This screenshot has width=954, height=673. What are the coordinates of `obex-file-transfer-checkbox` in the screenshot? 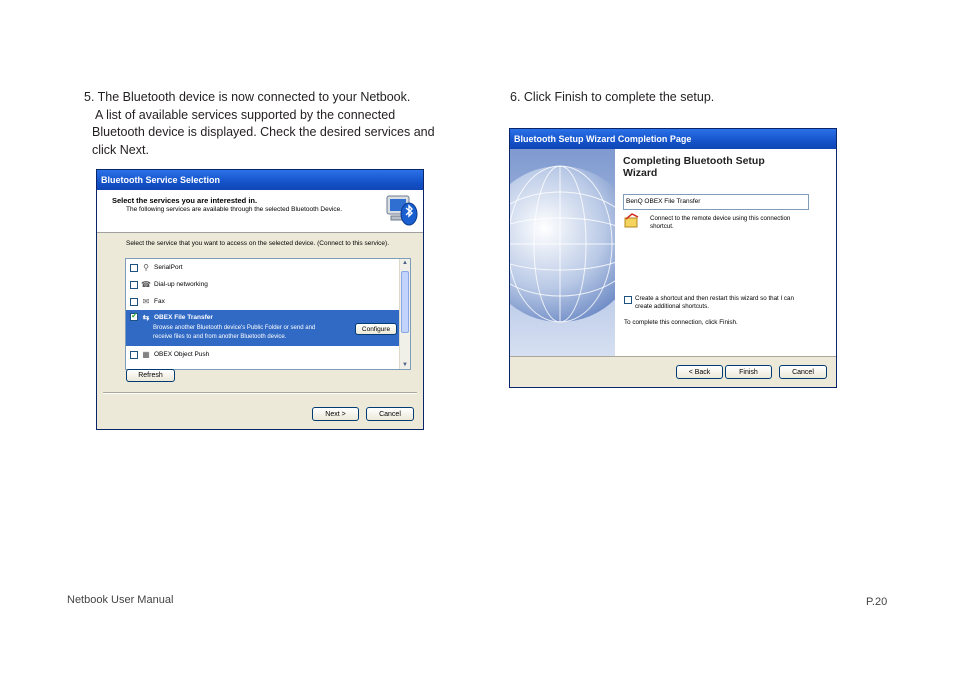 It's located at (134, 316).